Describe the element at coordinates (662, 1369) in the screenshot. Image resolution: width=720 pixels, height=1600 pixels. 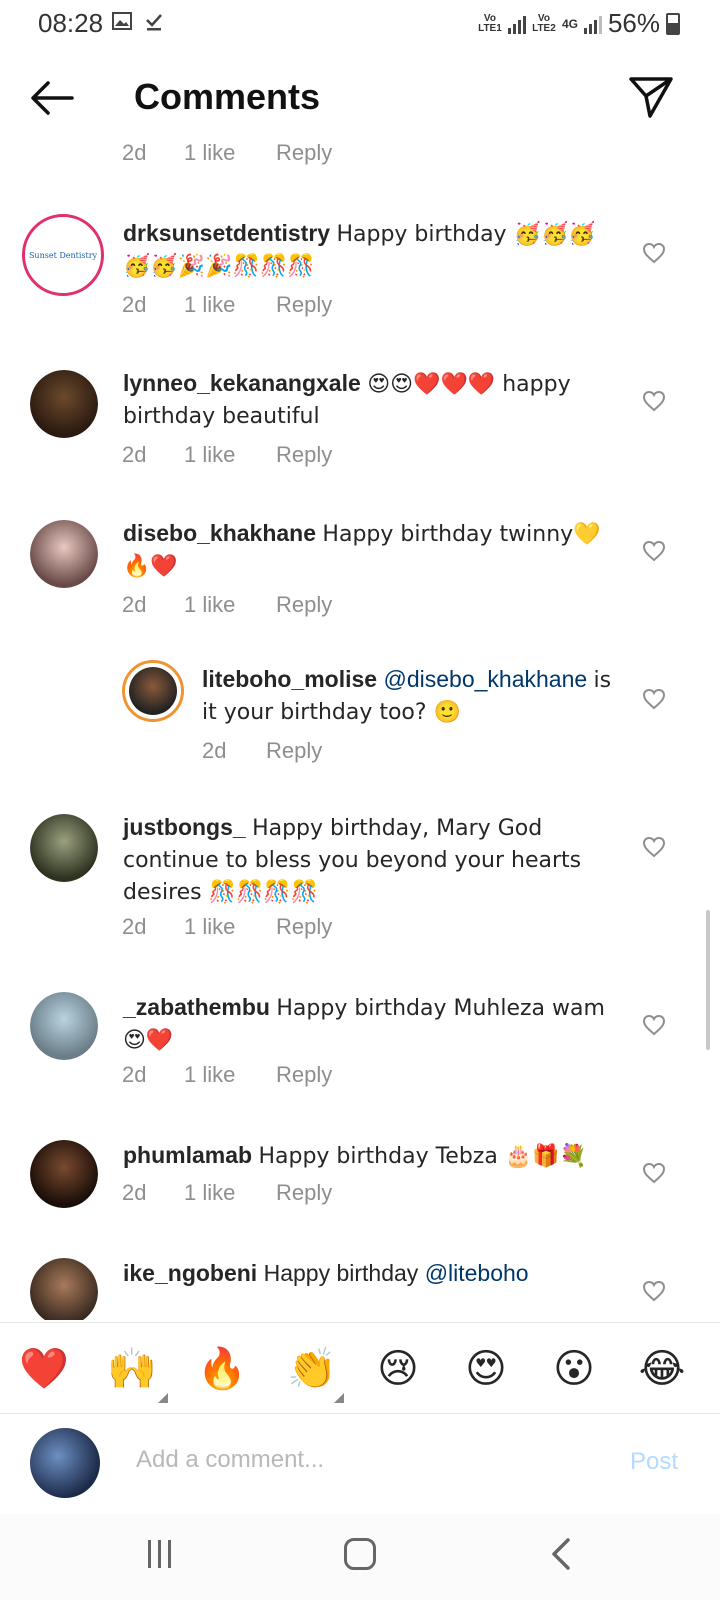
I see `emoji-laughing: 😂` at that location.